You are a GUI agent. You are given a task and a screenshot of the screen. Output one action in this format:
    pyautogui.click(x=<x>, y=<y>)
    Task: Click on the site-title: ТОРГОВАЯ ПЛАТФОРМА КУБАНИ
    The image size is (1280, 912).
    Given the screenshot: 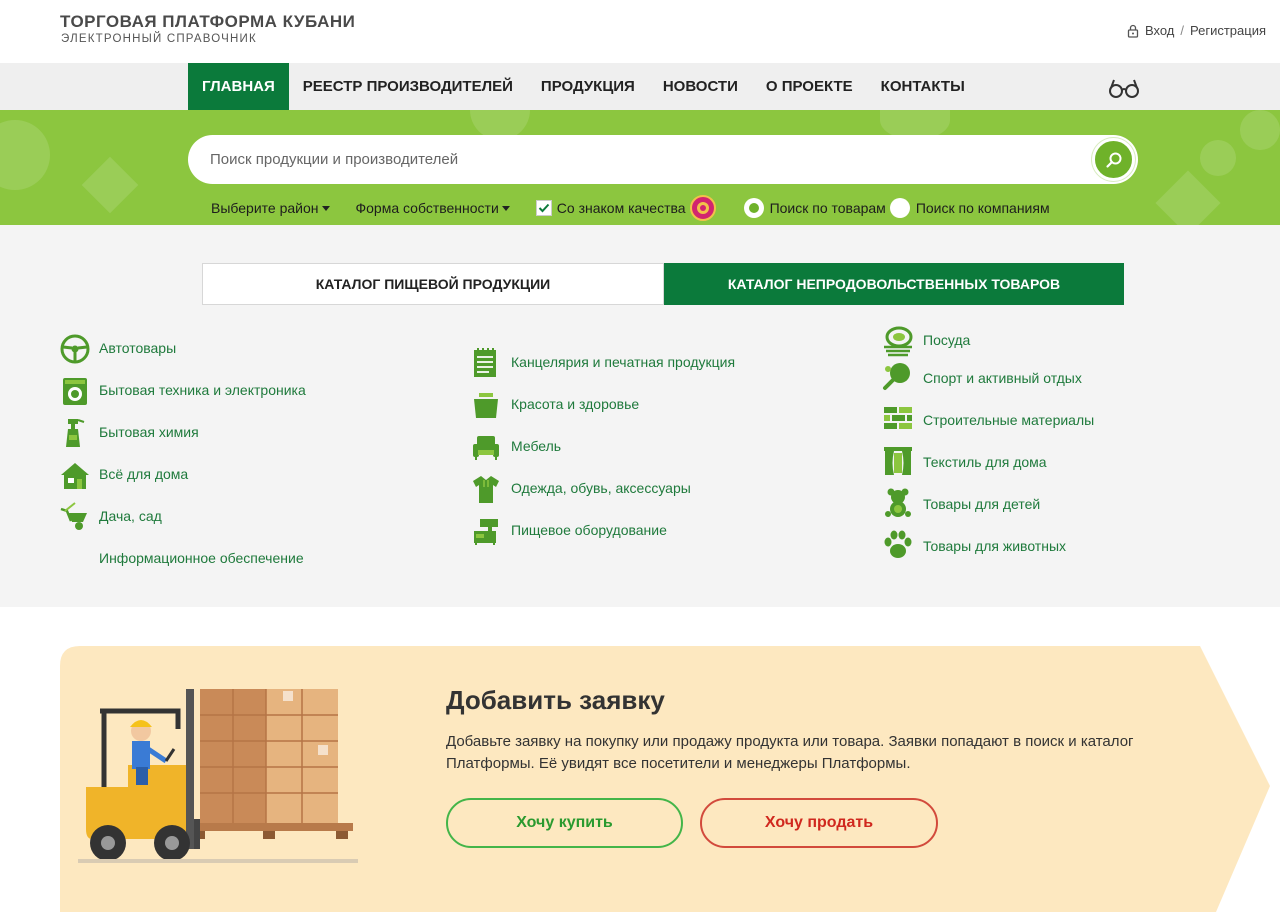 What is the action you would take?
    pyautogui.click(x=207, y=22)
    